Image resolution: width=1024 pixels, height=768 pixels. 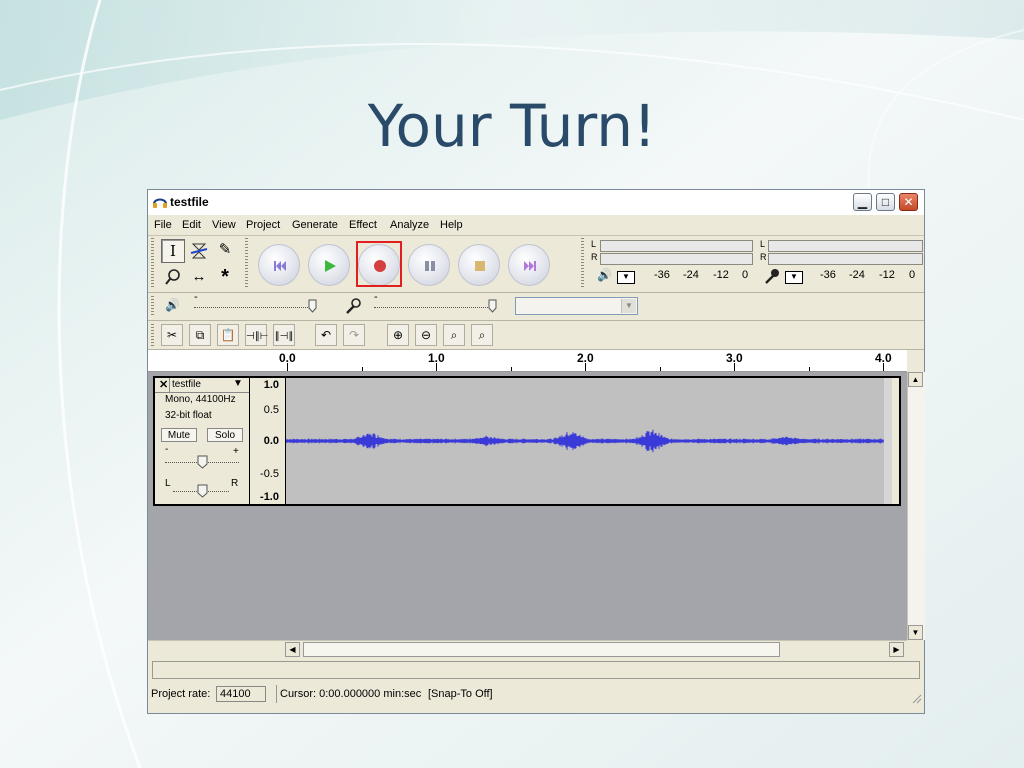 What do you see at coordinates (163, 384) in the screenshot?
I see `track-close-button: ✕` at bounding box center [163, 384].